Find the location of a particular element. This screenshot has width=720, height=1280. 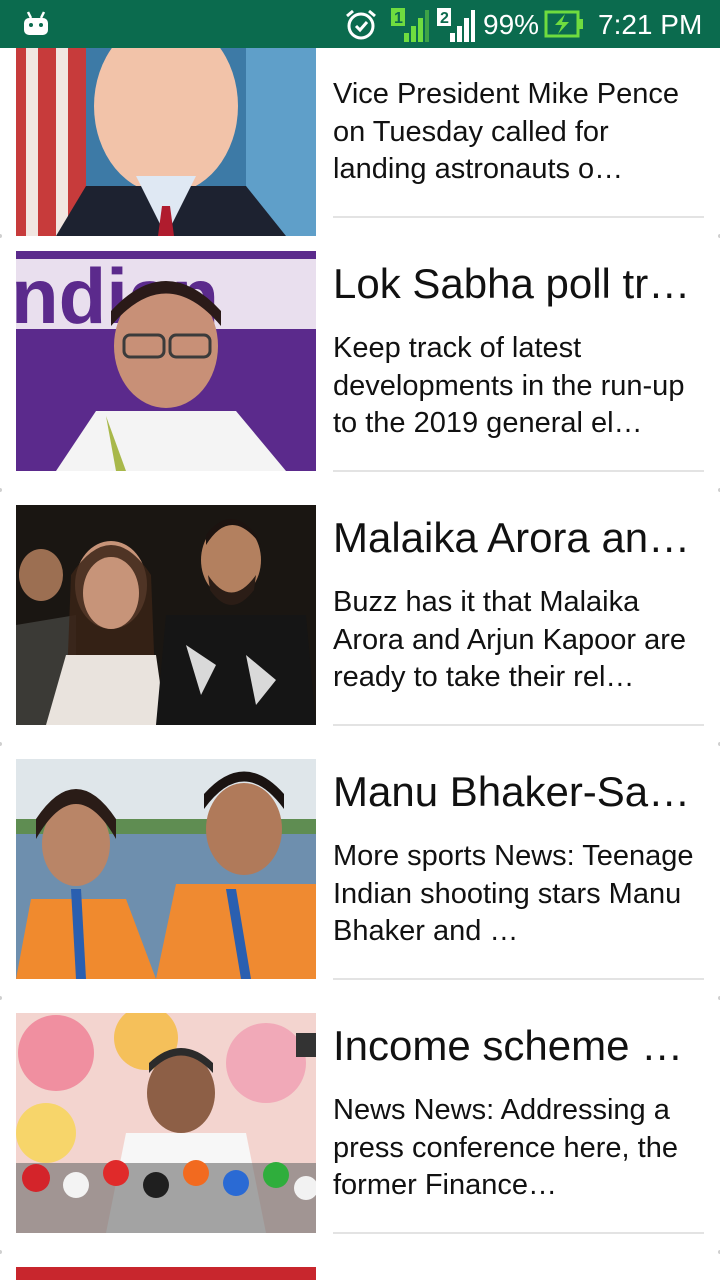

battery-percentage: 99% is located at coordinates (511, 24).